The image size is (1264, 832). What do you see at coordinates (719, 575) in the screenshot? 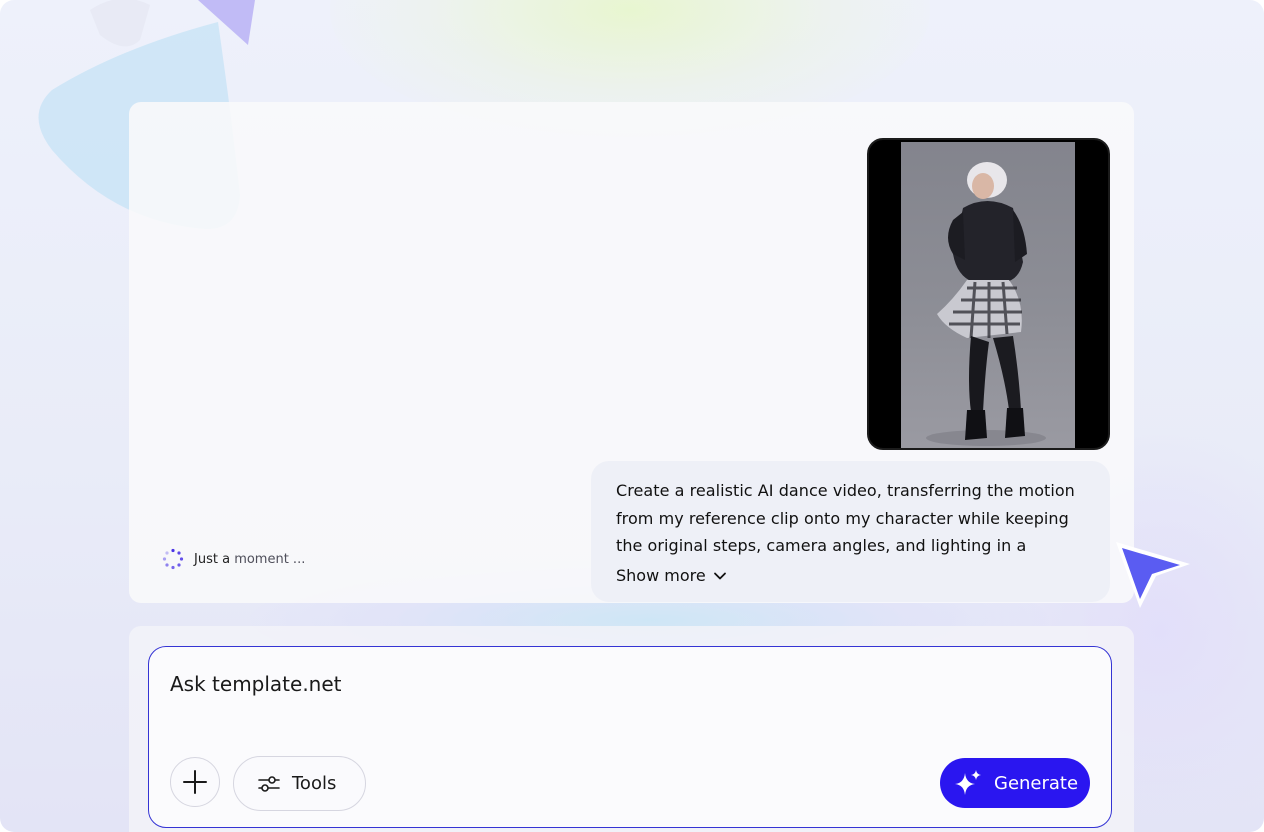
I see `chevron-down-icon` at bounding box center [719, 575].